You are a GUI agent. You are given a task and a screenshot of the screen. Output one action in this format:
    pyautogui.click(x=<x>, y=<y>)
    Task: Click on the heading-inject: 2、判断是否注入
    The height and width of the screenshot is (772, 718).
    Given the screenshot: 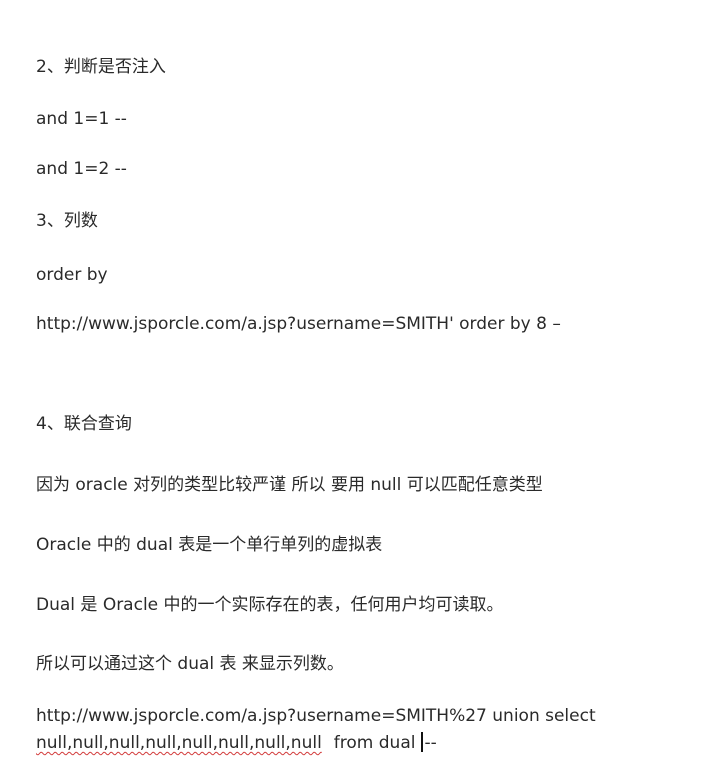 What is the action you would take?
    pyautogui.click(x=101, y=67)
    